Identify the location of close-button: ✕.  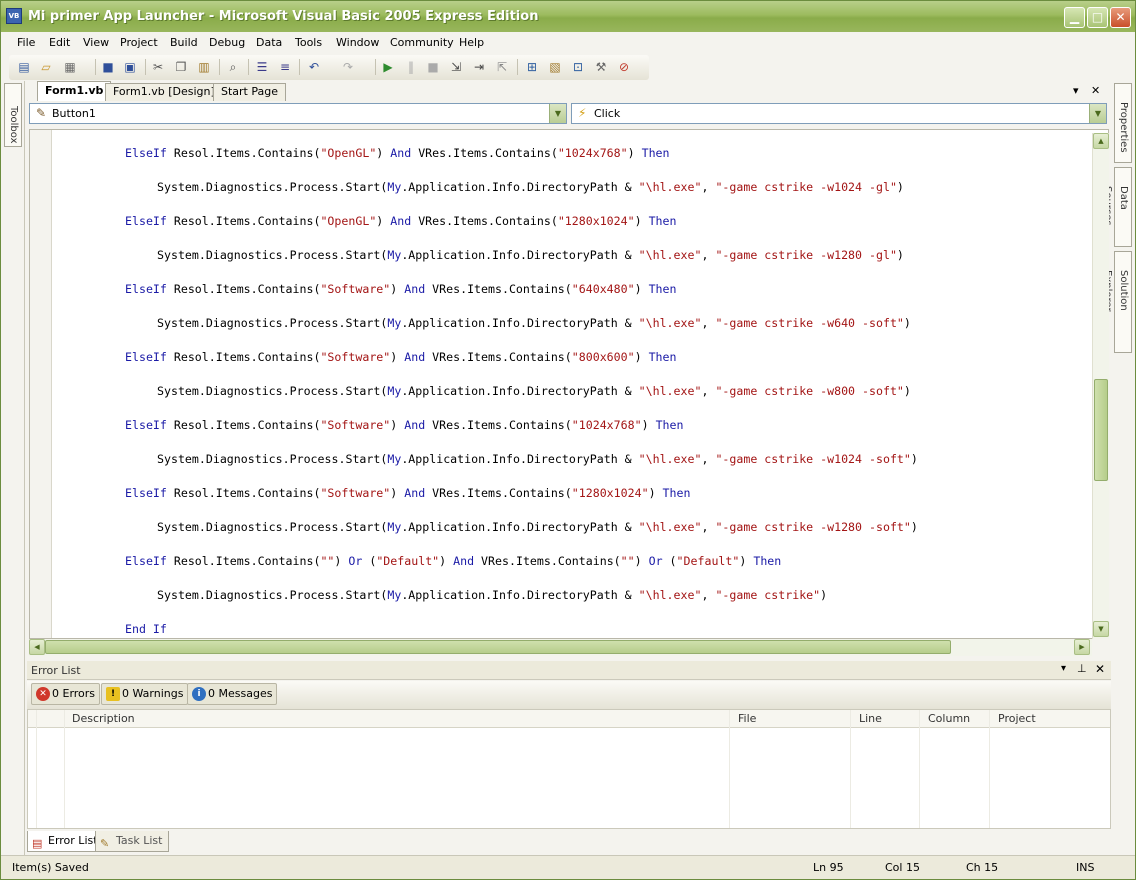
(1120, 17).